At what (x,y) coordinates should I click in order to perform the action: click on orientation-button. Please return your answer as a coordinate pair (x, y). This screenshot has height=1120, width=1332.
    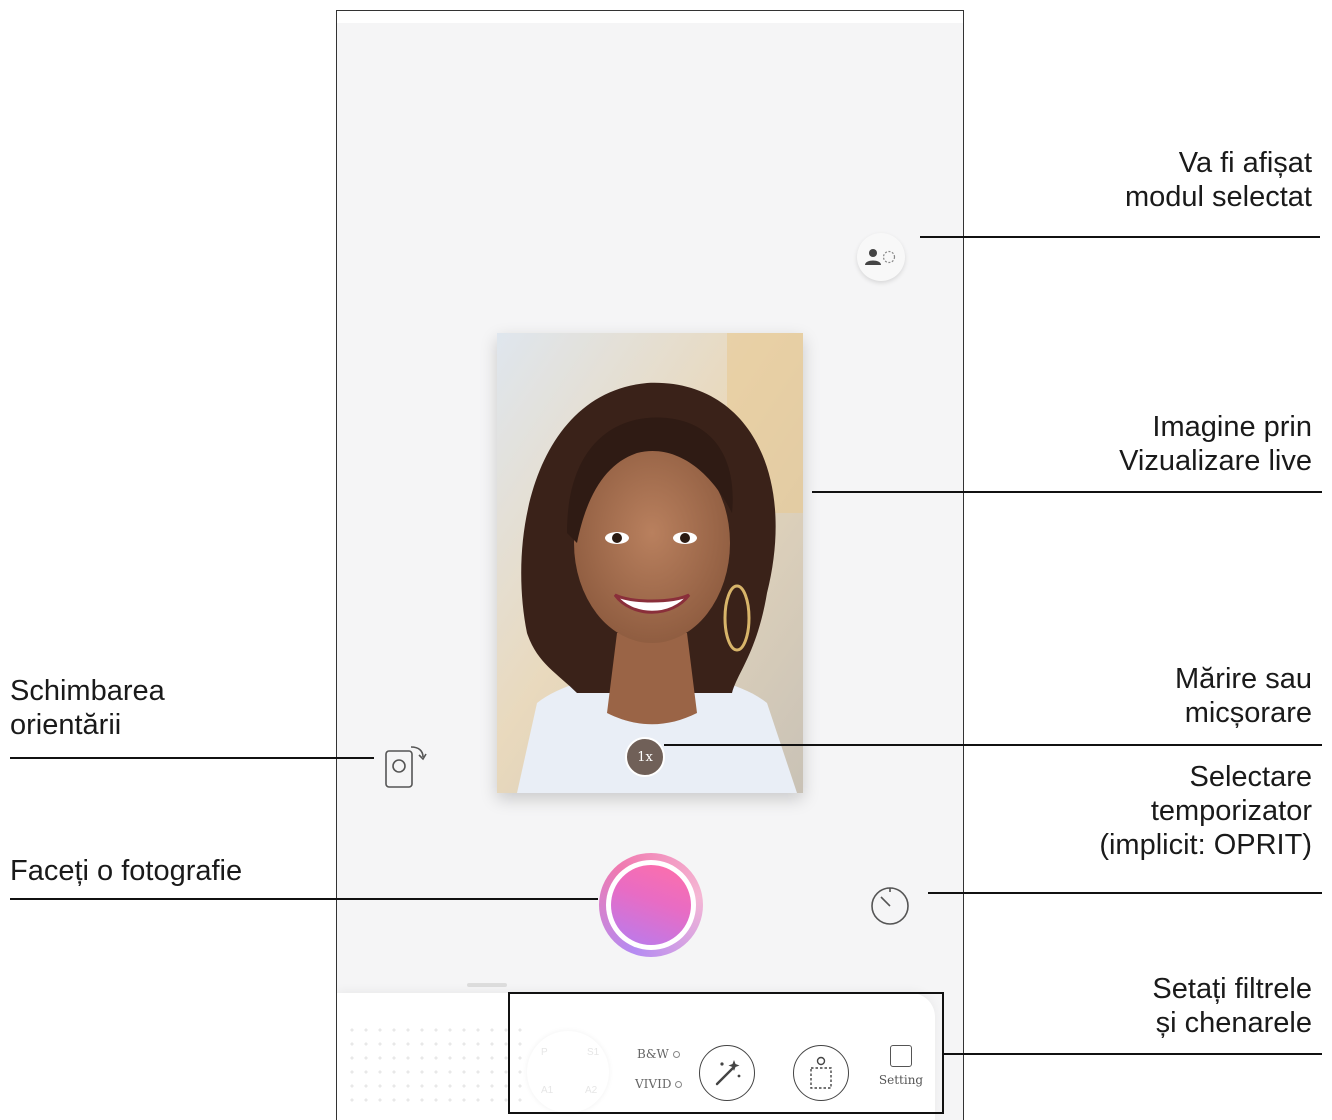
    Looking at the image, I should click on (405, 766).